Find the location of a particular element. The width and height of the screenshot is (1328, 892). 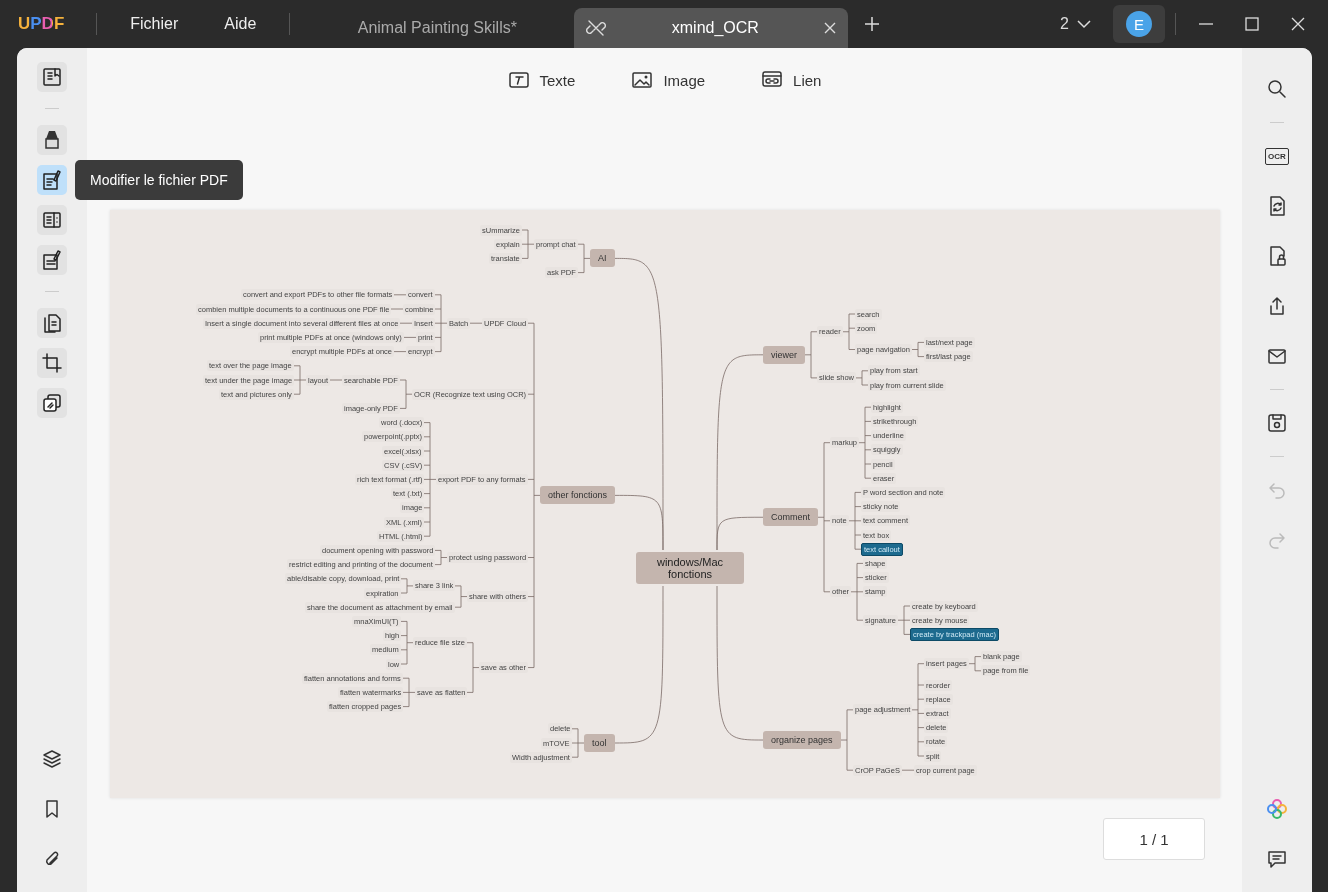

save-icon is located at coordinates (1277, 423).